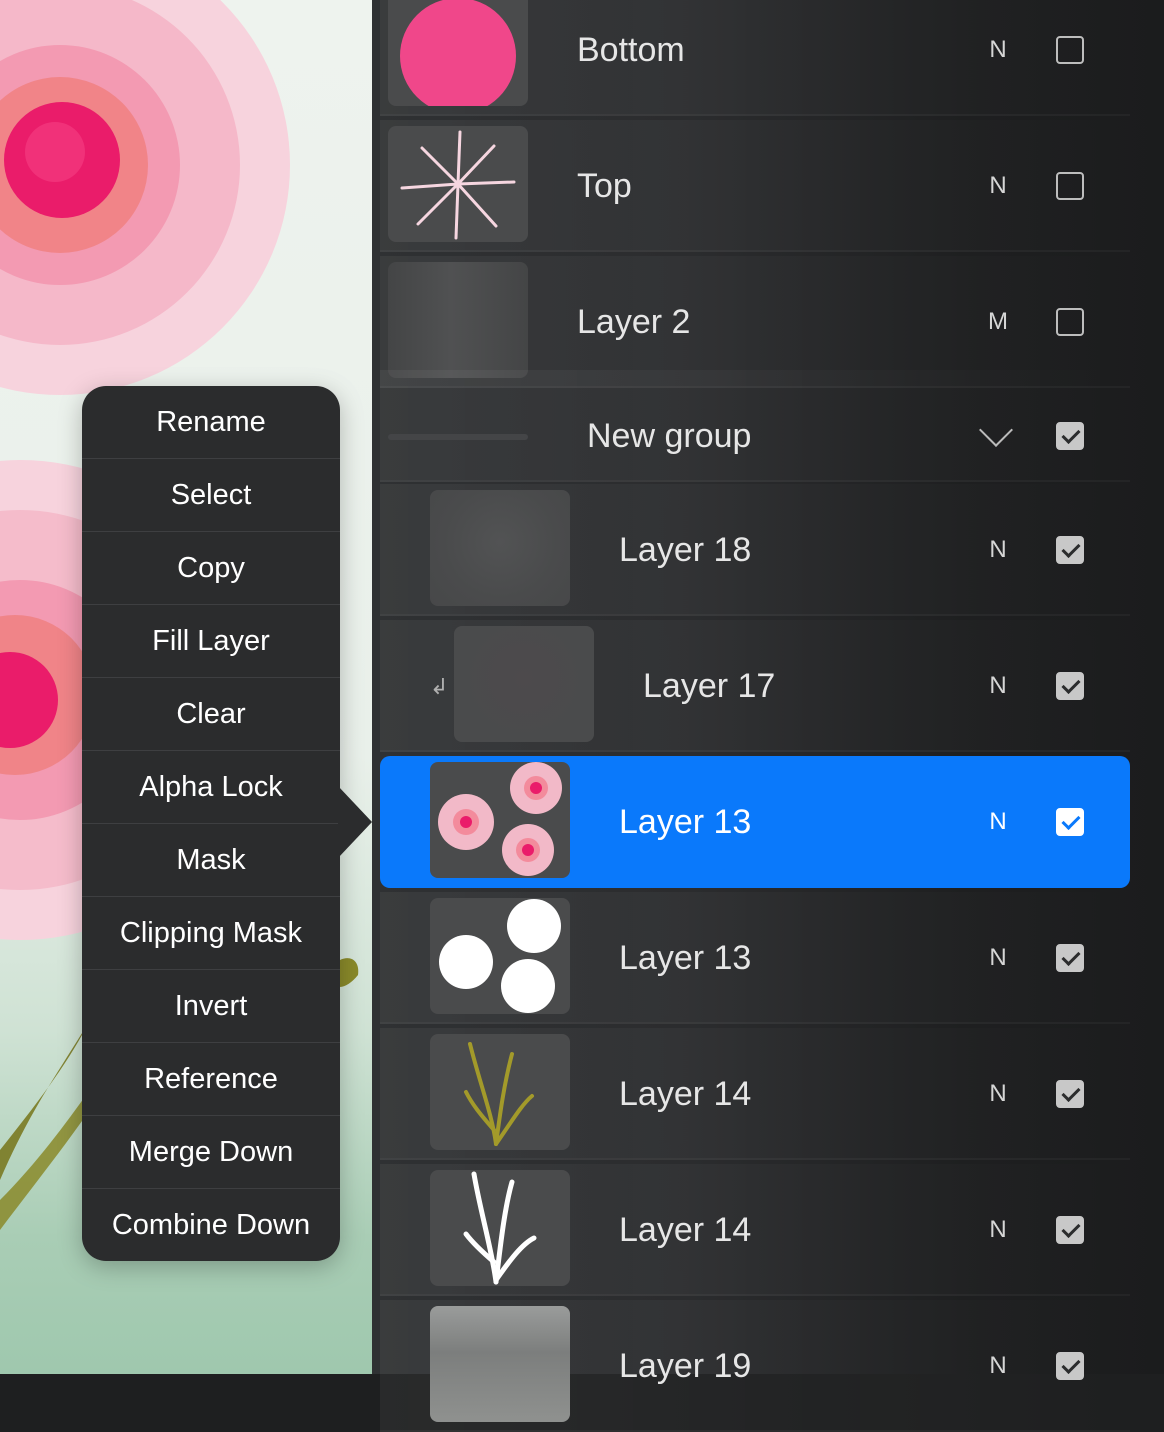  What do you see at coordinates (669, 436) in the screenshot?
I see `group-name: New group` at bounding box center [669, 436].